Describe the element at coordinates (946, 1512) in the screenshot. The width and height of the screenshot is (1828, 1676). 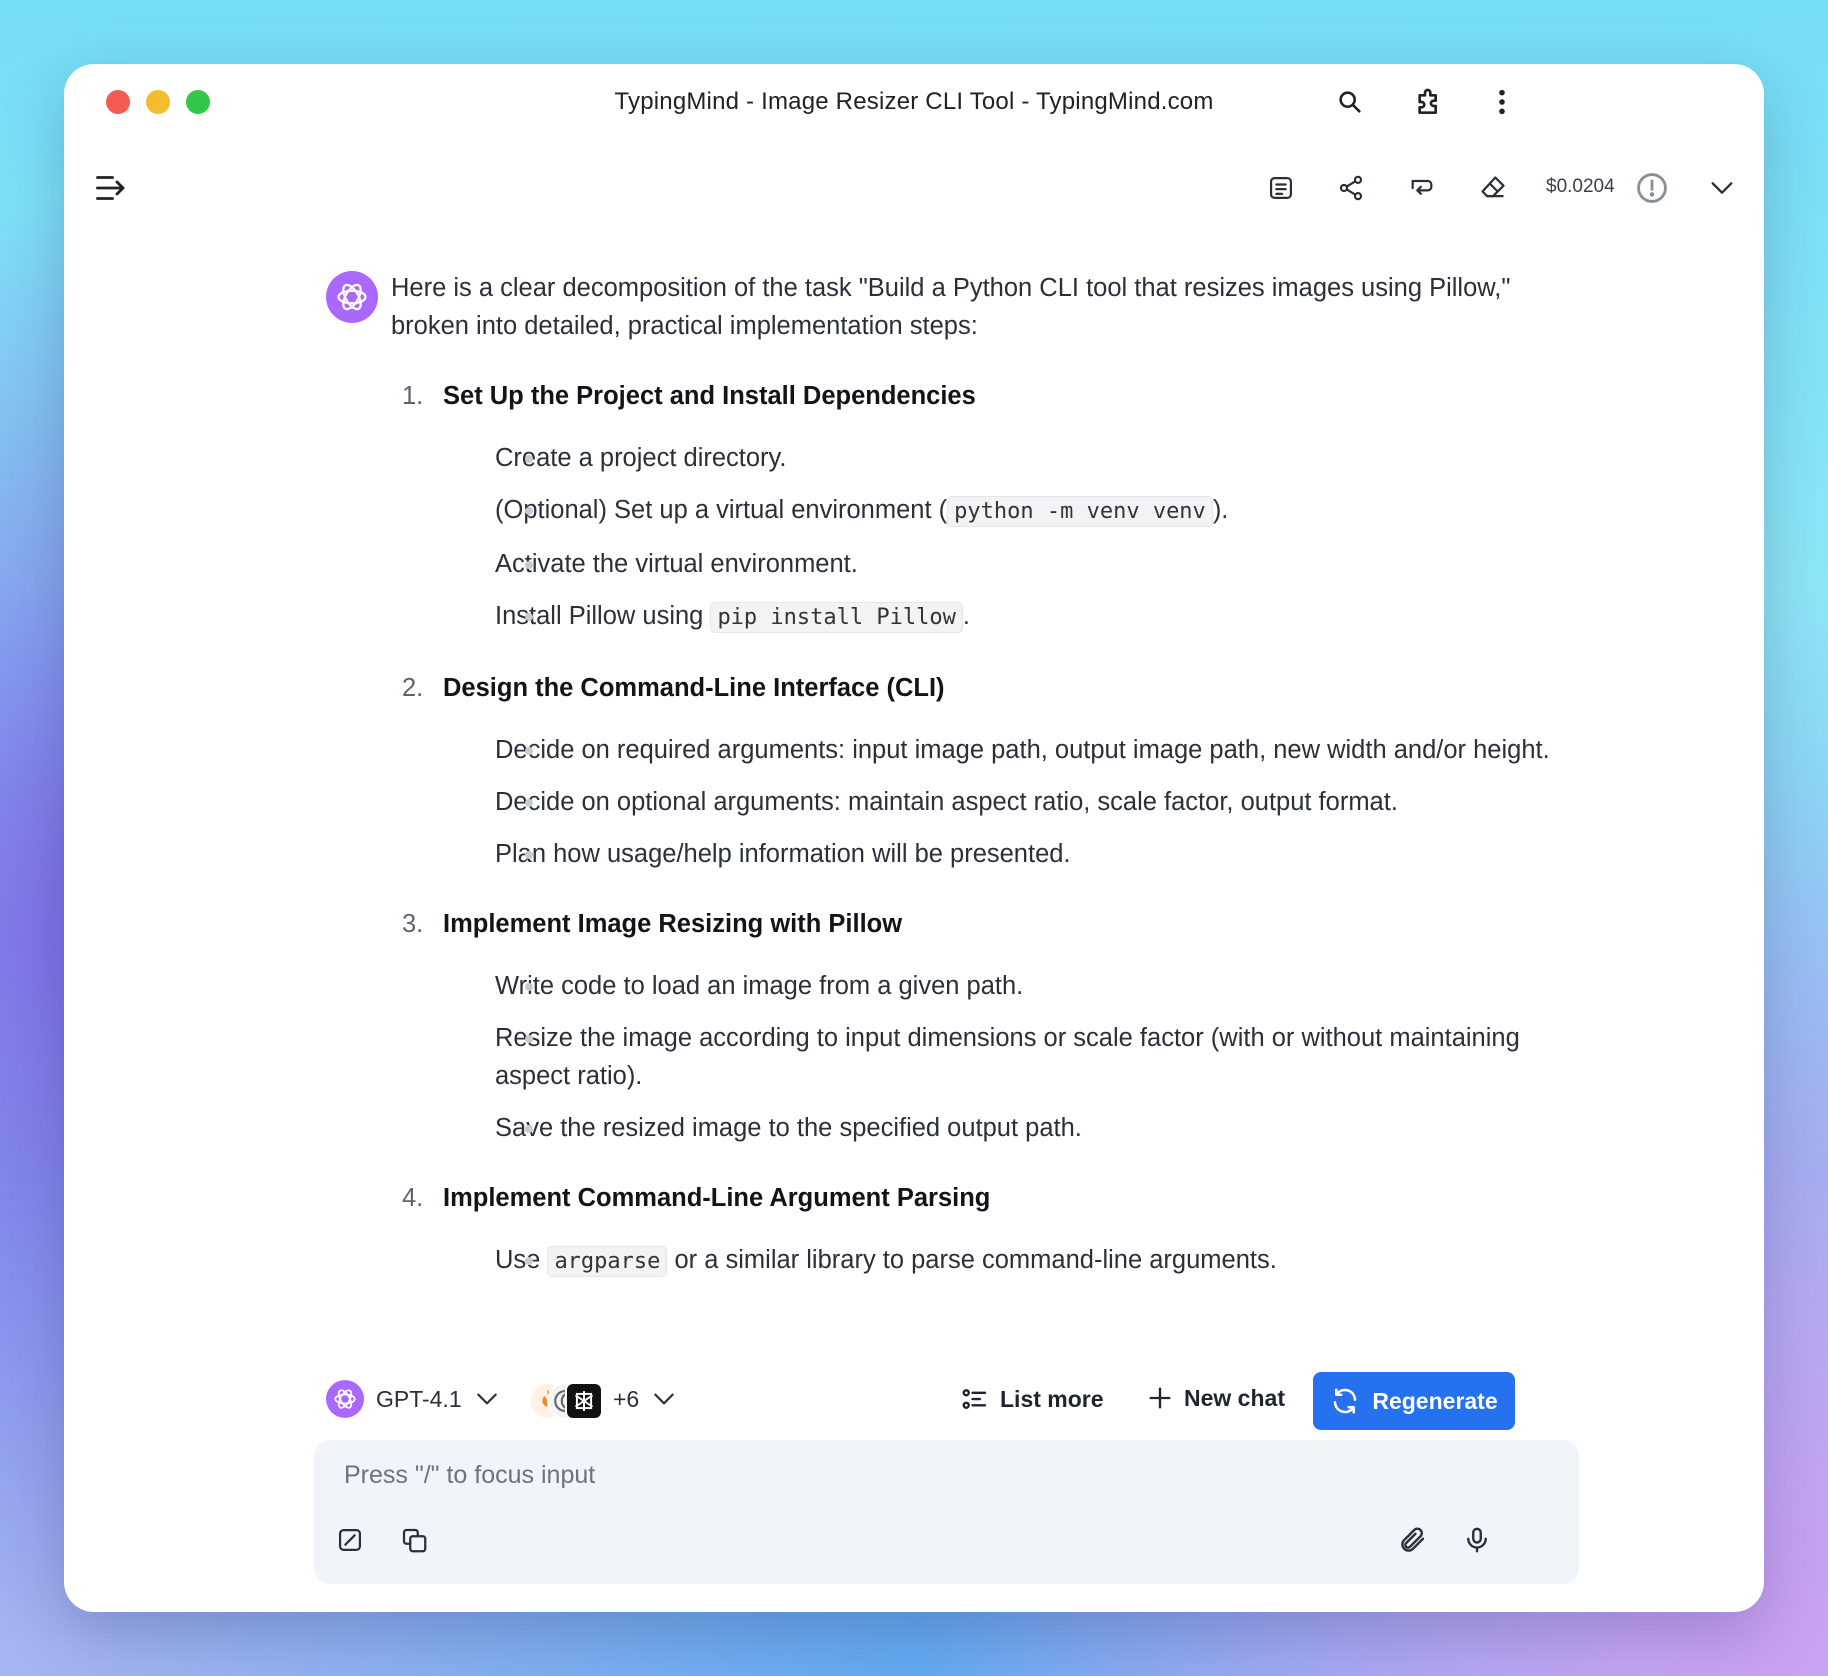
I see `chat-input-box` at that location.